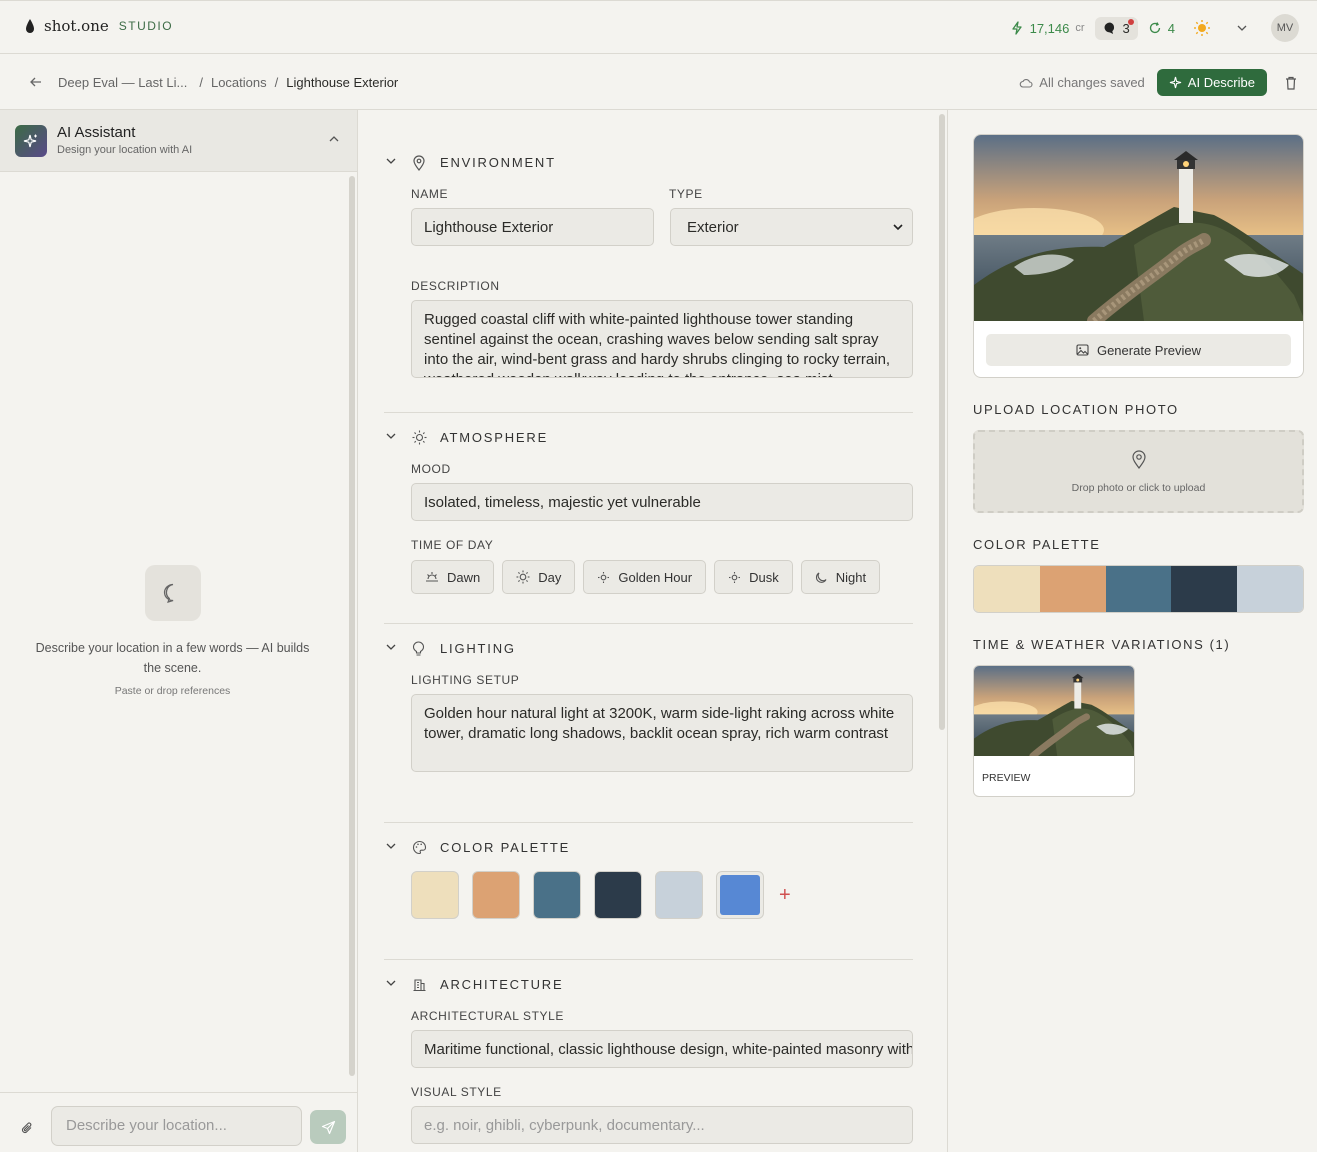 The width and height of the screenshot is (1317, 1152). Describe the element at coordinates (791, 227) in the screenshot. I see `type-select: Exterior` at that location.